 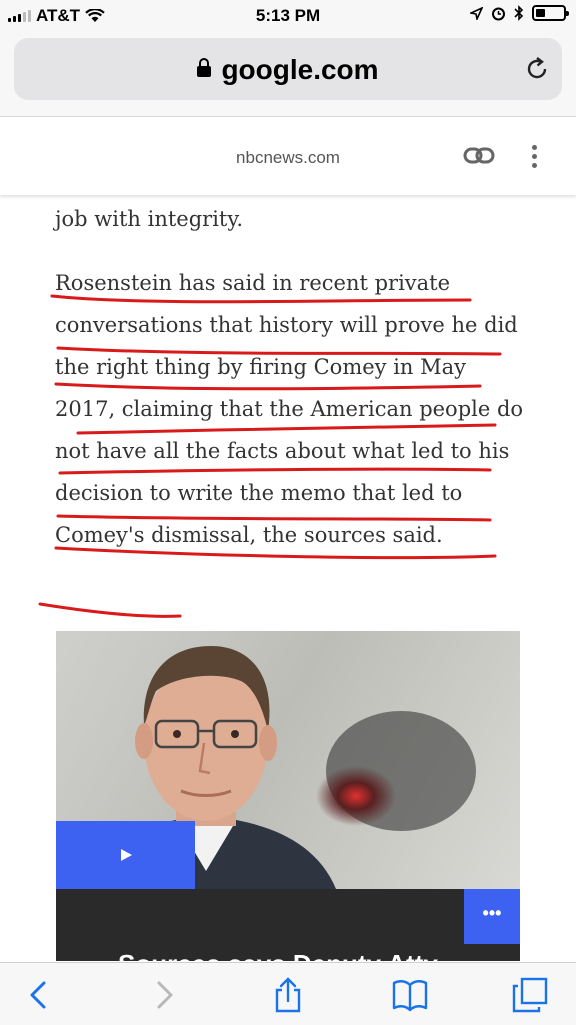 What do you see at coordinates (550, 13) in the screenshot?
I see `battery-icon` at bounding box center [550, 13].